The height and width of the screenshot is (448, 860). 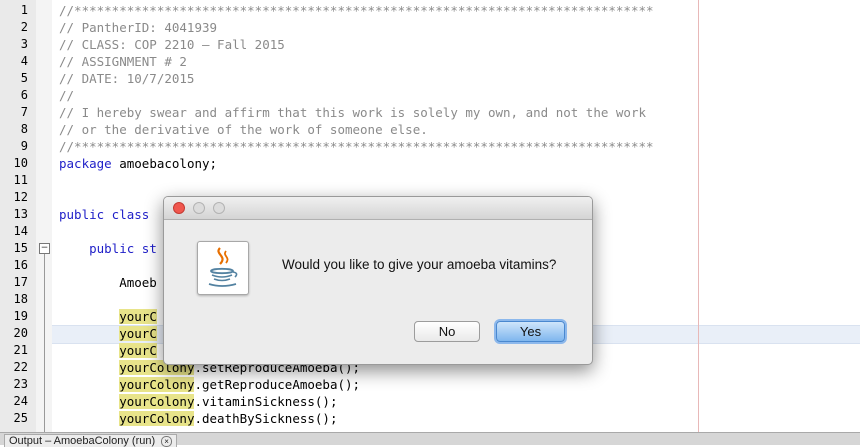 What do you see at coordinates (44, 343) in the screenshot?
I see `fold-guide` at bounding box center [44, 343].